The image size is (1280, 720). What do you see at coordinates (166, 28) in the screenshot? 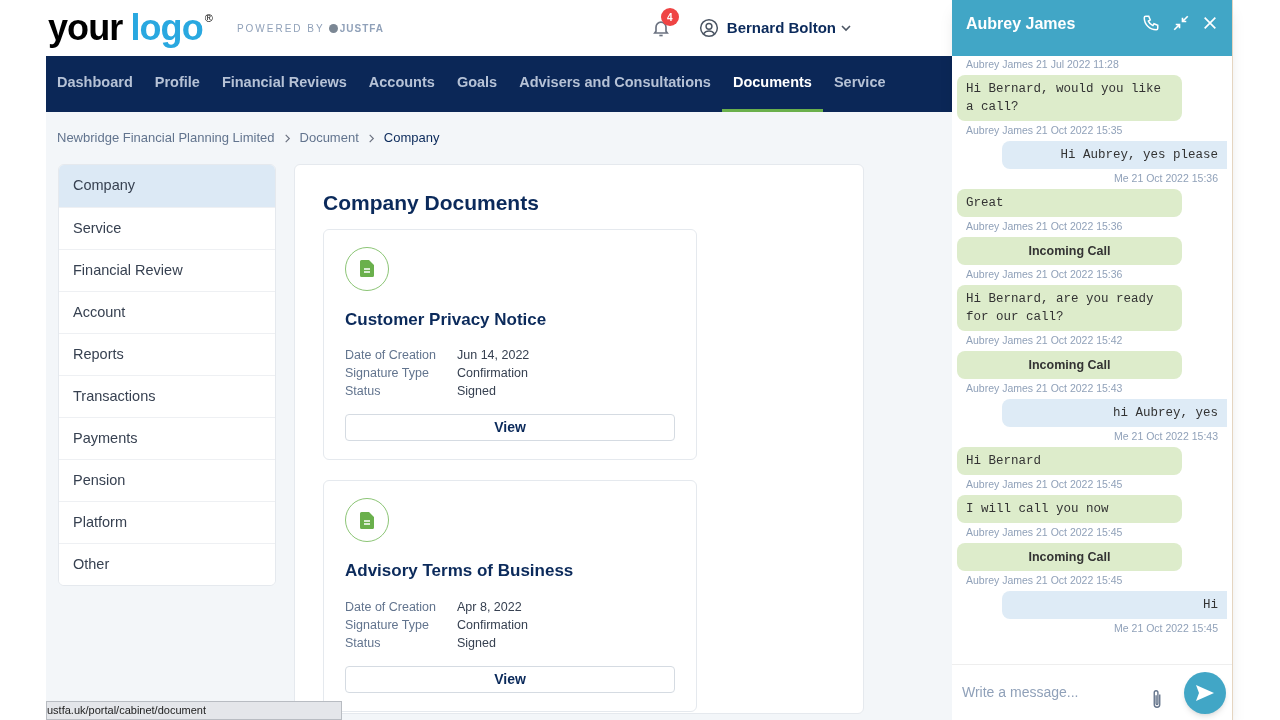
I see `logo-text: logo` at bounding box center [166, 28].